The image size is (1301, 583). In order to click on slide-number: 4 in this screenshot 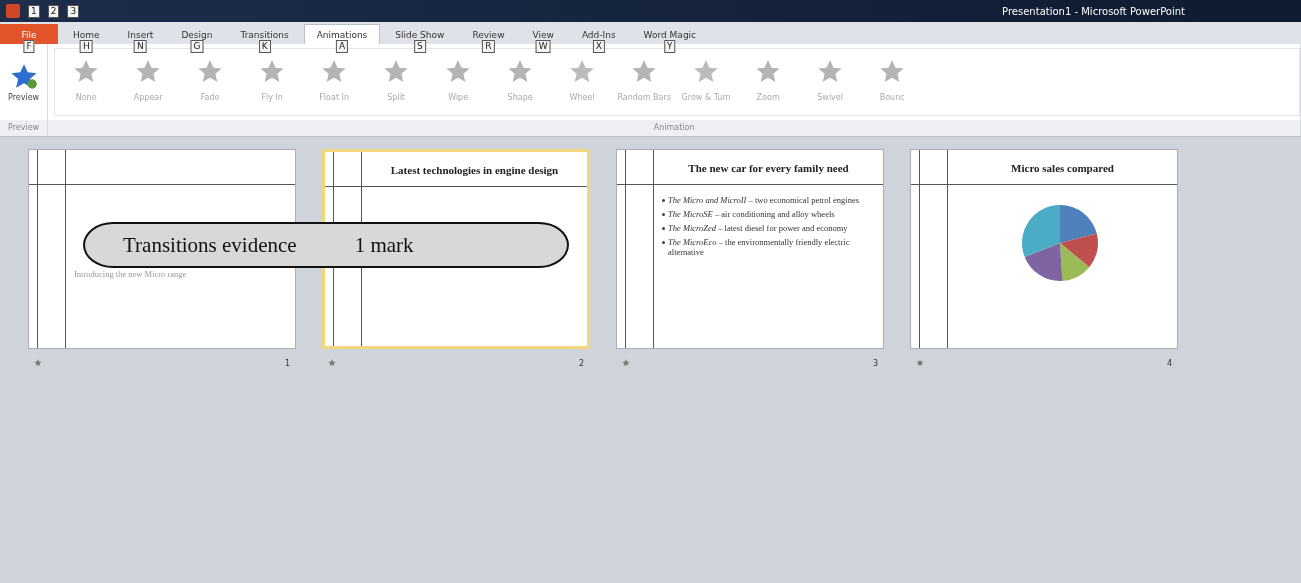, I will do `click(1169, 363)`.